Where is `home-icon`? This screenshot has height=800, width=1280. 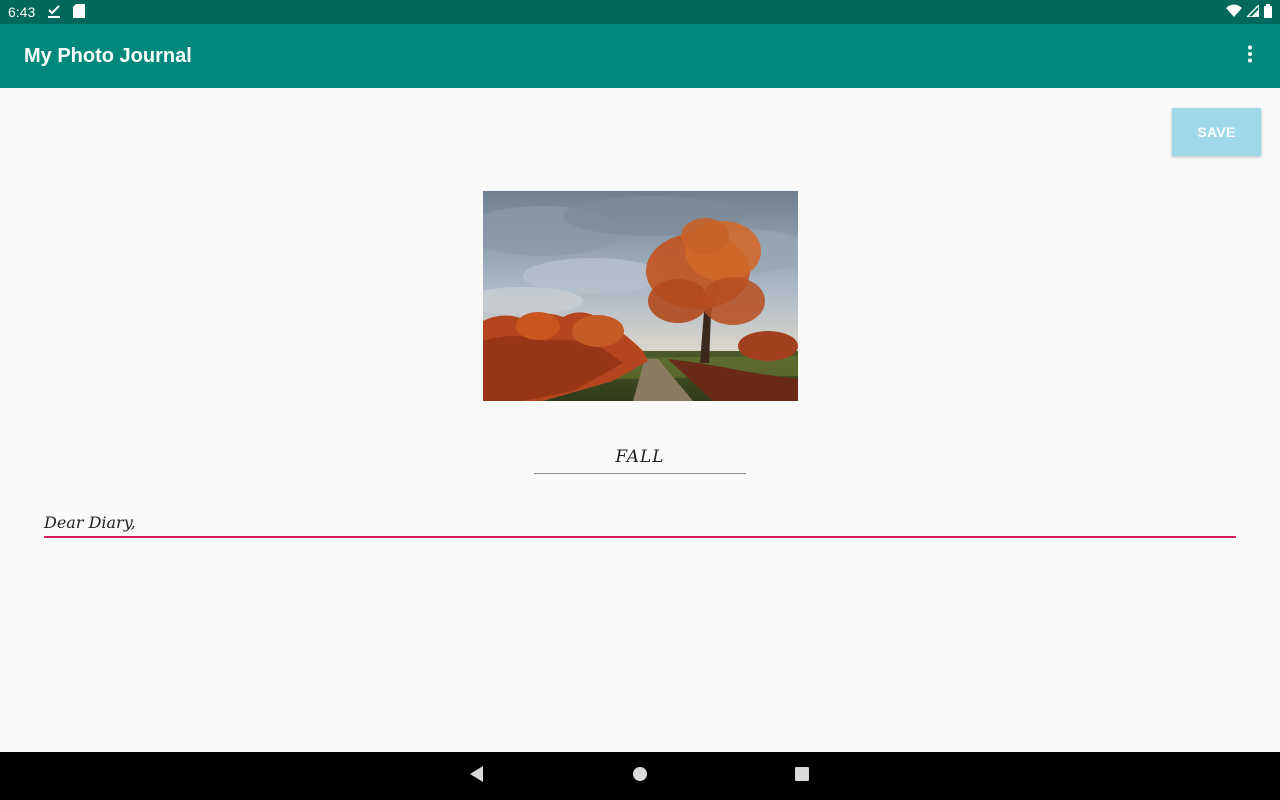
home-icon is located at coordinates (640, 776).